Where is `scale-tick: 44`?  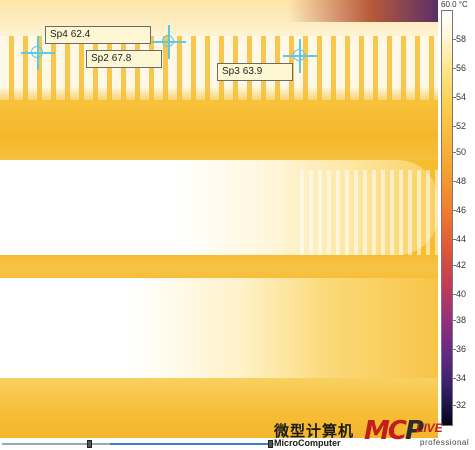 scale-tick: 44 is located at coordinates (463, 239).